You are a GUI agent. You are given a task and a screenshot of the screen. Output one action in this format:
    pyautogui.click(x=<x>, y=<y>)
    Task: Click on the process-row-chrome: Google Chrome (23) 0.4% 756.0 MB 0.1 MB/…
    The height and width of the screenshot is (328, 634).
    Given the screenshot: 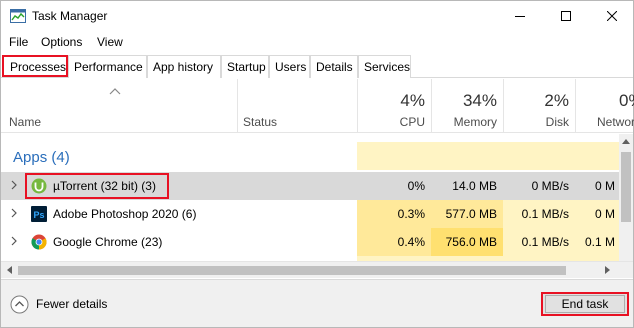 What is the action you would take?
    pyautogui.click(x=310, y=242)
    